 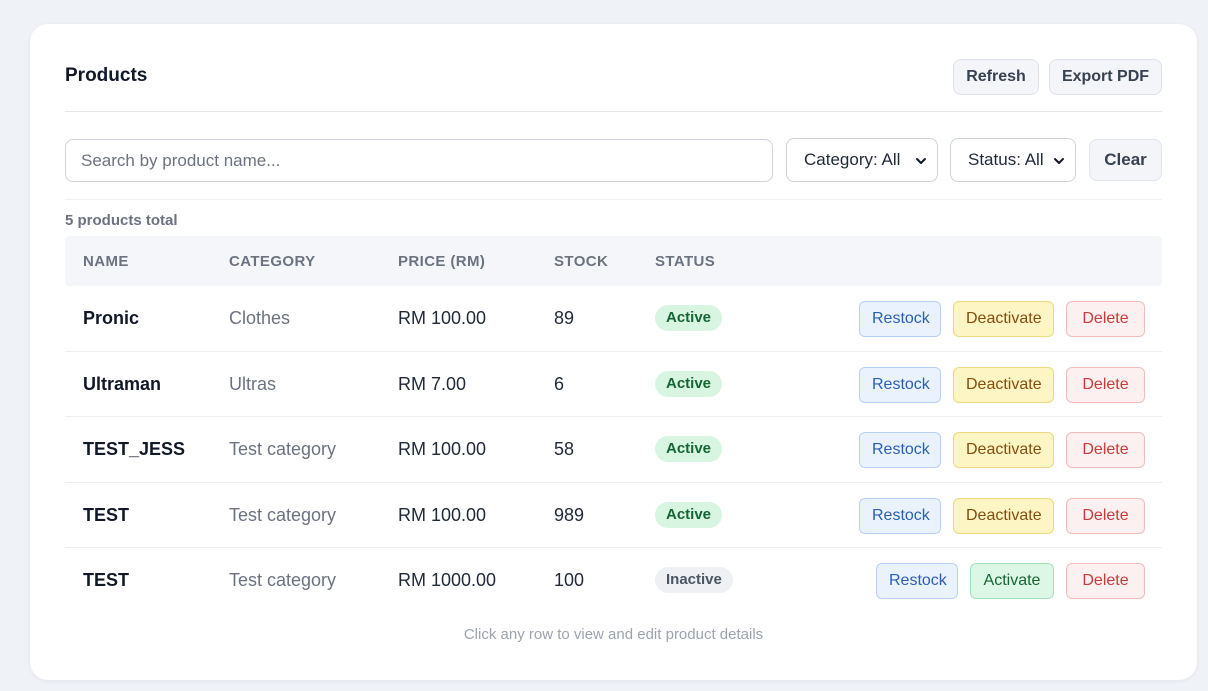 I want to click on filter-bar: Category: All Status: All Clear, so click(x=613, y=169).